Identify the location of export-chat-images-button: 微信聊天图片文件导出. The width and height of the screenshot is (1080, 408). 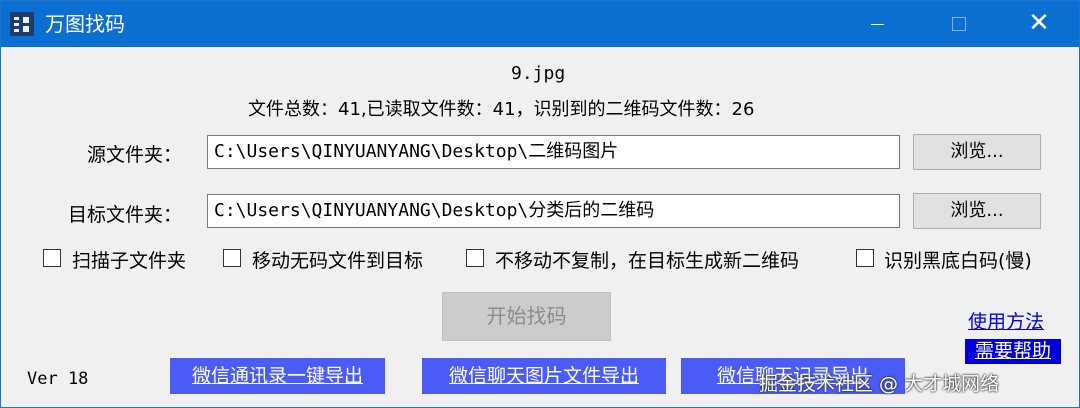
(544, 376).